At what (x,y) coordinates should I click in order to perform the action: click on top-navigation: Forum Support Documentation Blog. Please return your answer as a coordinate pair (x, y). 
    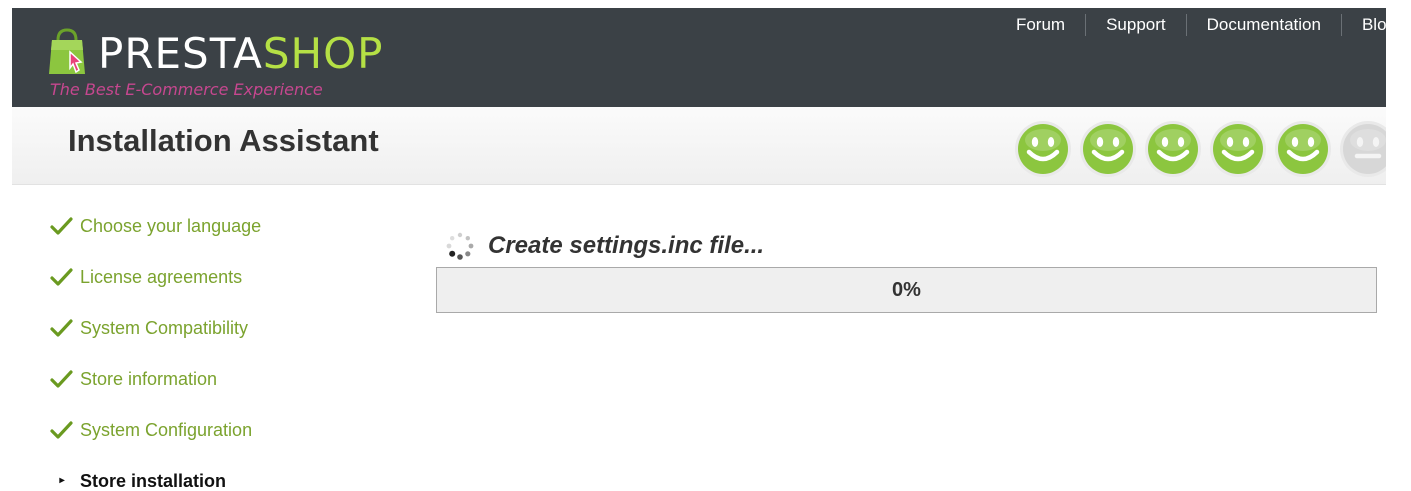
    Looking at the image, I should click on (1191, 25).